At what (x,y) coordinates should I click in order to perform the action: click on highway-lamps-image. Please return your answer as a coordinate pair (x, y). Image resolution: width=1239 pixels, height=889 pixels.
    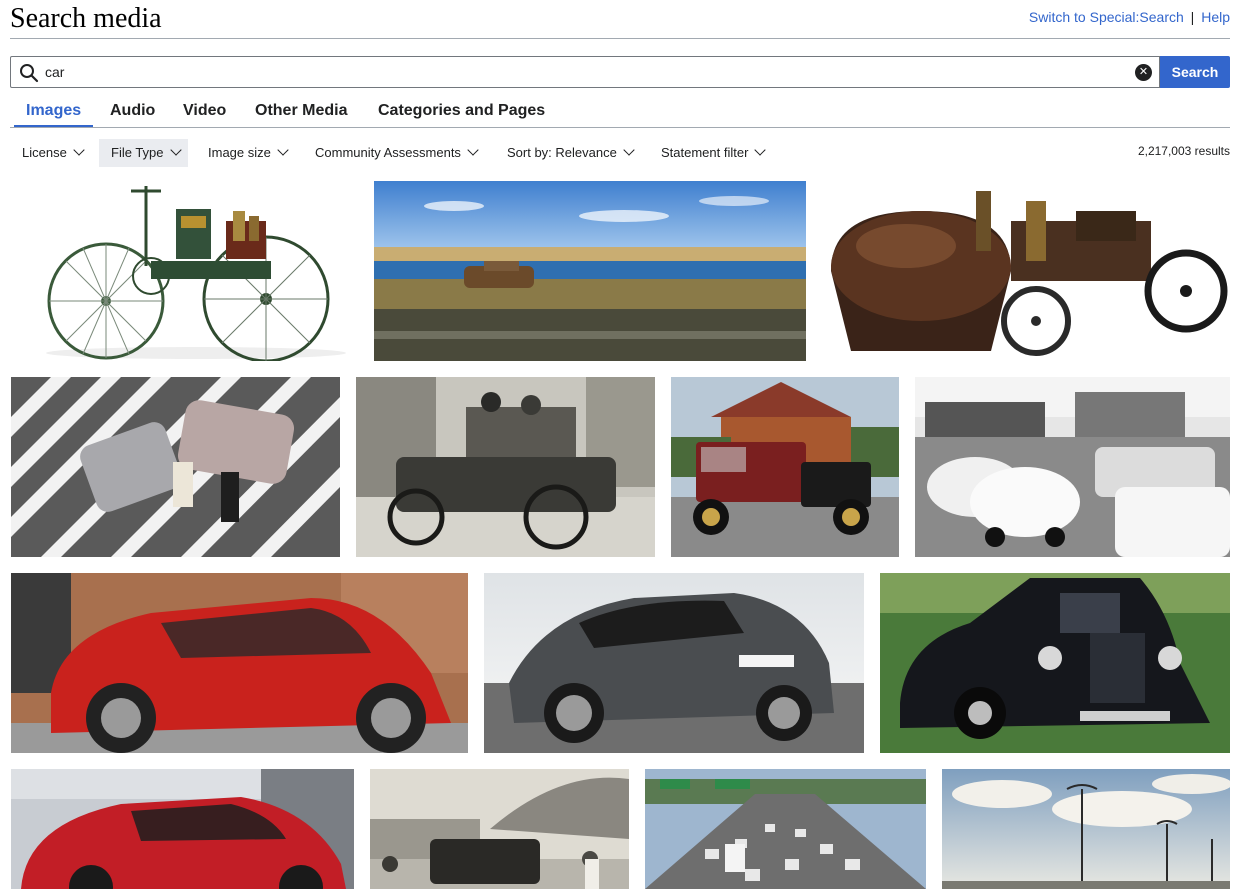
    Looking at the image, I should click on (1086, 829).